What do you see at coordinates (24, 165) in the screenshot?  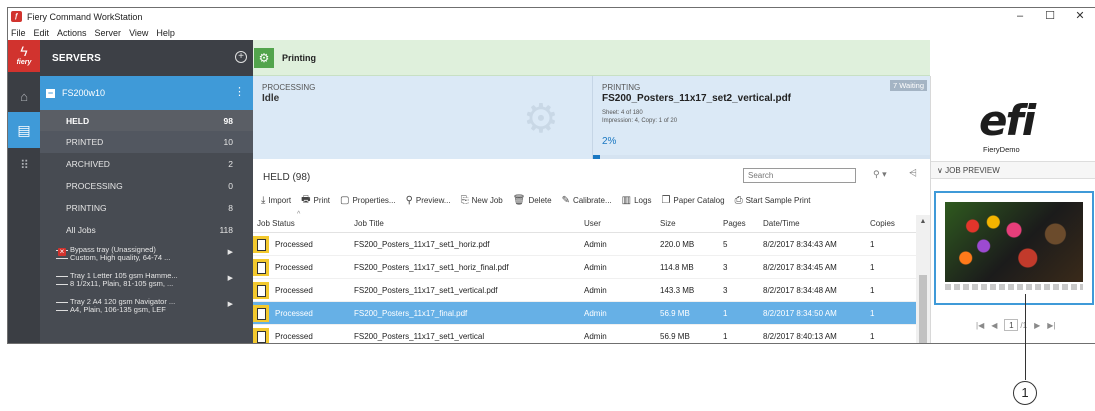 I see `apps-grid-icon: ⠿` at bounding box center [24, 165].